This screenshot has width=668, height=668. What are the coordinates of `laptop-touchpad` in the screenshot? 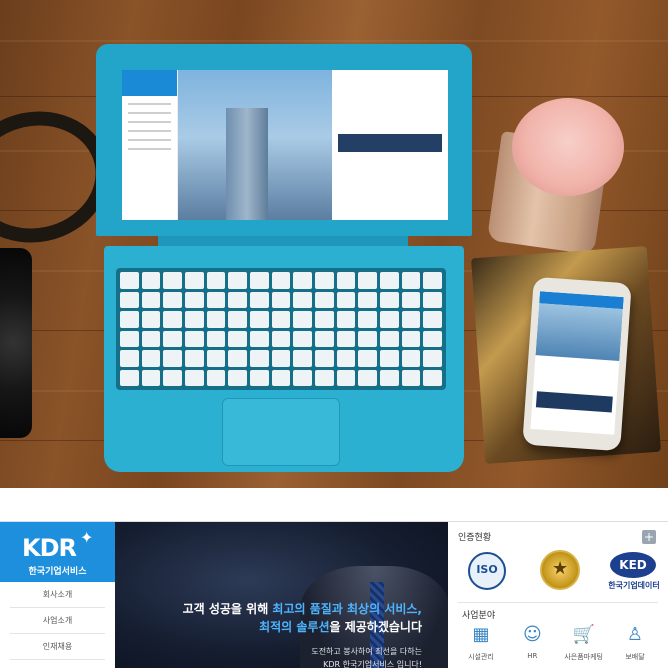 It's located at (281, 432).